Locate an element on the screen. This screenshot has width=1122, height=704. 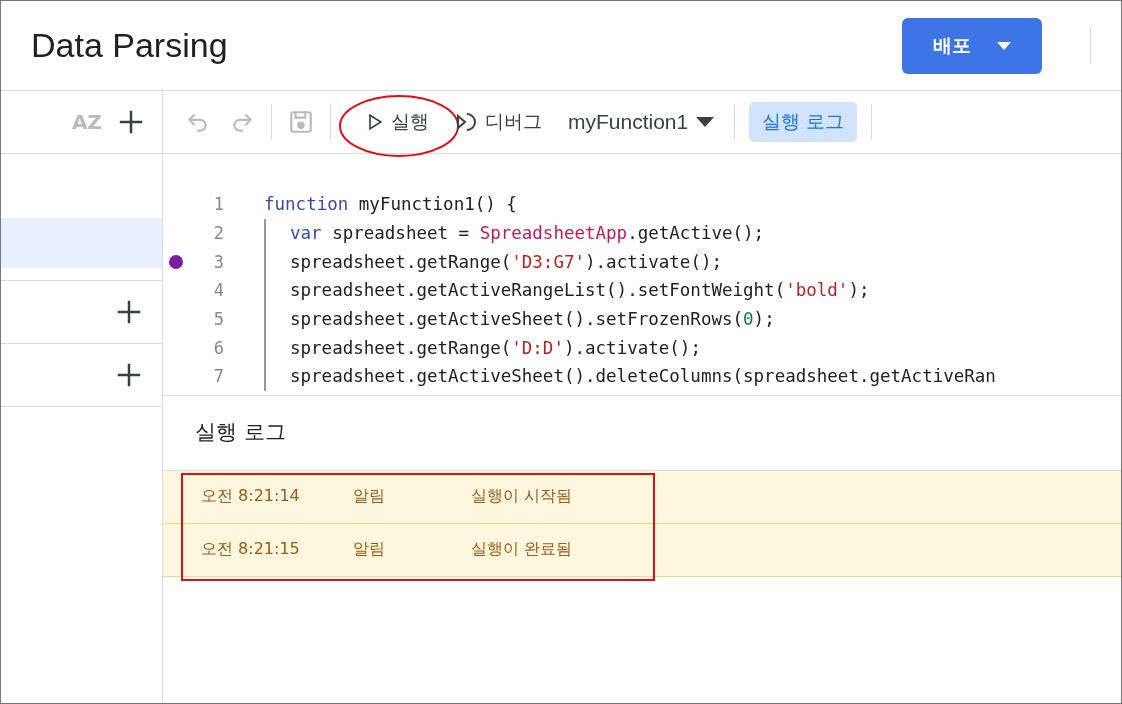
line-number: 4 is located at coordinates (218, 290).